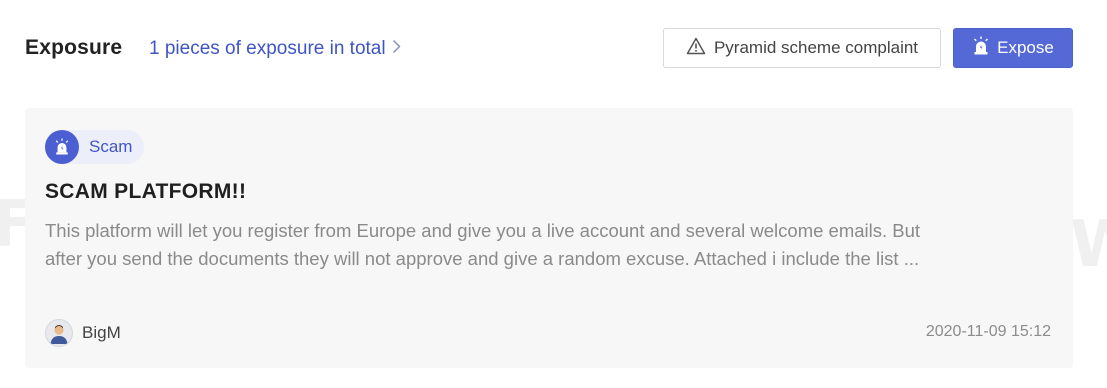 This screenshot has width=1107, height=388. Describe the element at coordinates (59, 333) in the screenshot. I see `user-avatar-icon` at that location.